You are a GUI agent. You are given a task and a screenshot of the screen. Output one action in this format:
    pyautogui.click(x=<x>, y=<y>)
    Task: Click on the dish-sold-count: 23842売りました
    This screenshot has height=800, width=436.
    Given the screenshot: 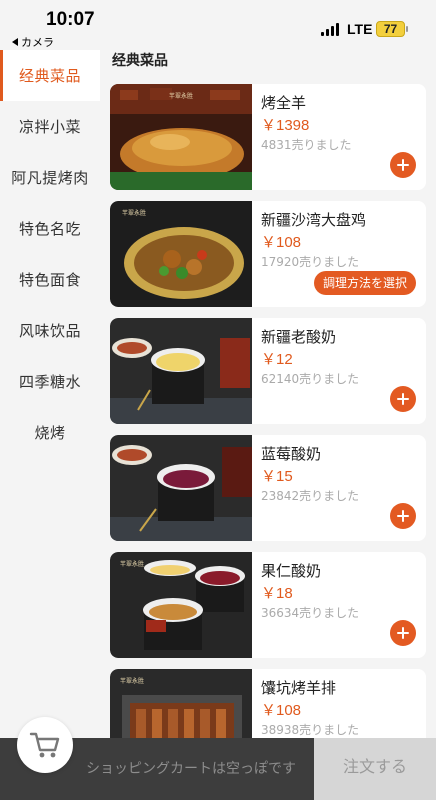 What is the action you would take?
    pyautogui.click(x=310, y=496)
    